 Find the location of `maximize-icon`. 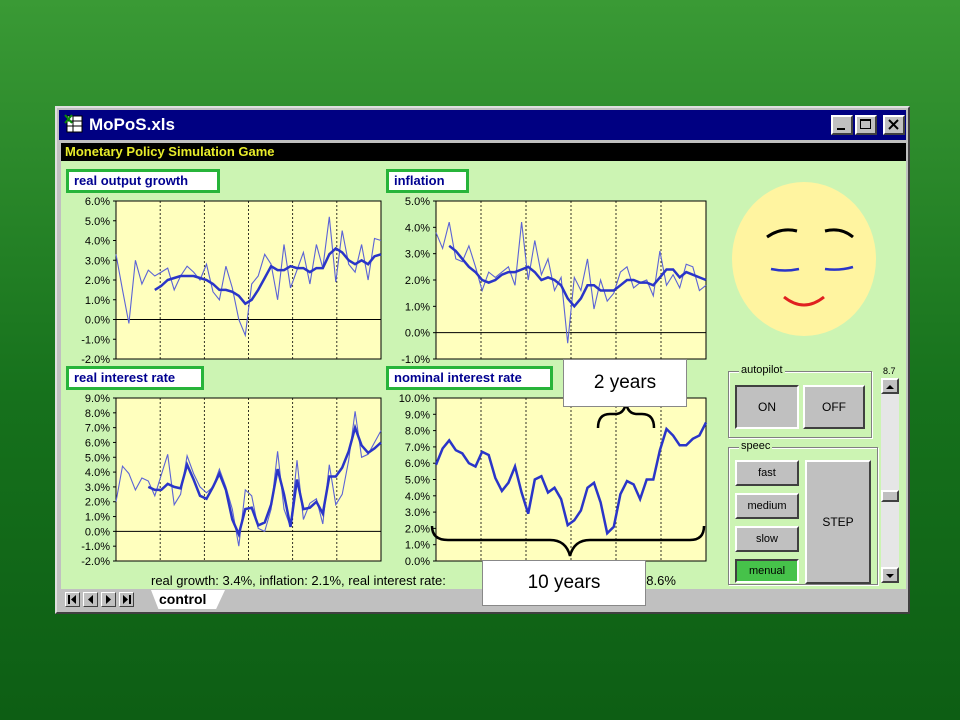

maximize-icon is located at coordinates (865, 124).